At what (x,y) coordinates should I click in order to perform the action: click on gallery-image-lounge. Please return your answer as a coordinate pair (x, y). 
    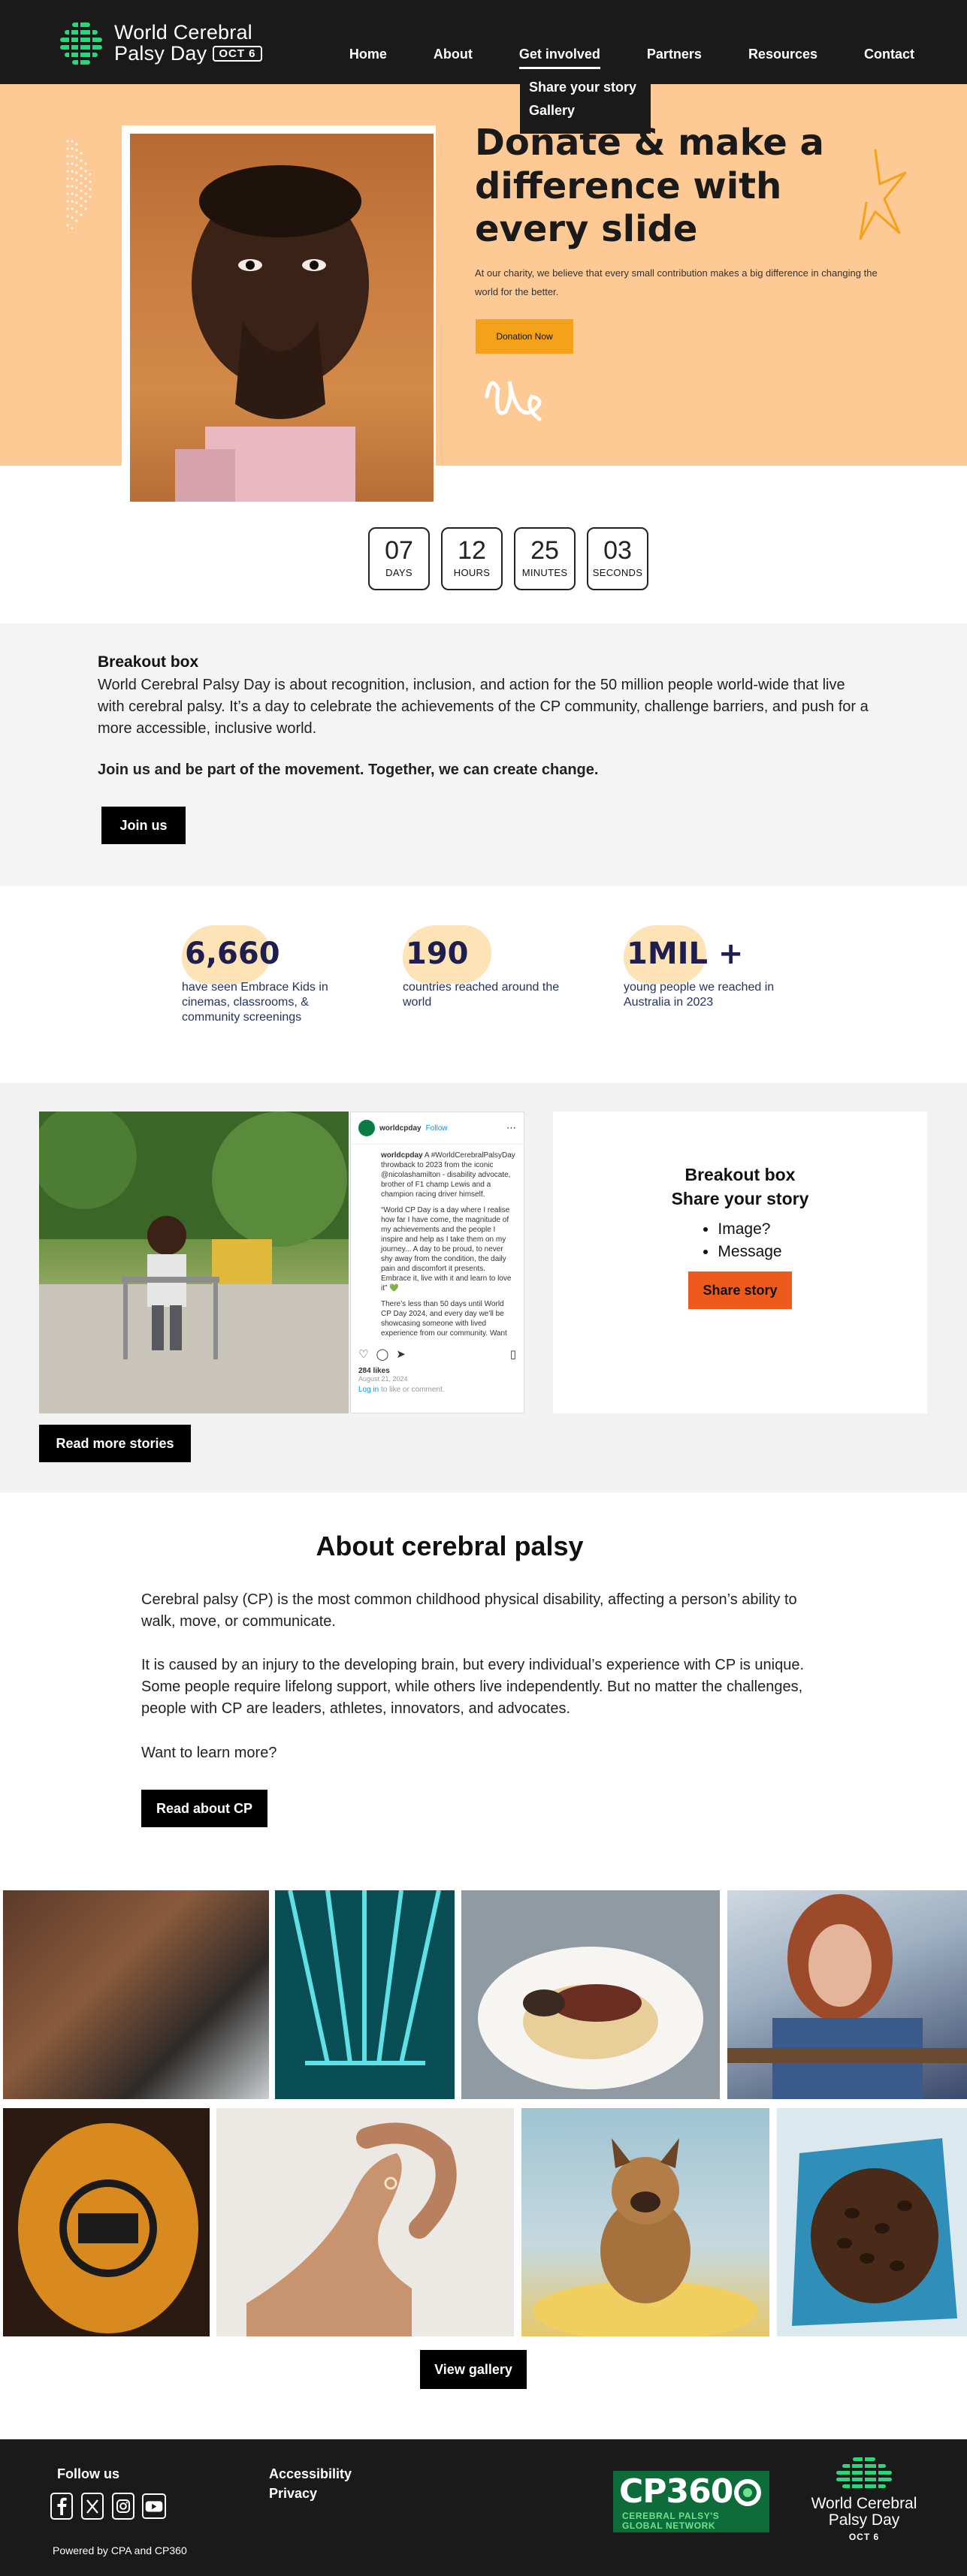
    Looking at the image, I should click on (136, 1994).